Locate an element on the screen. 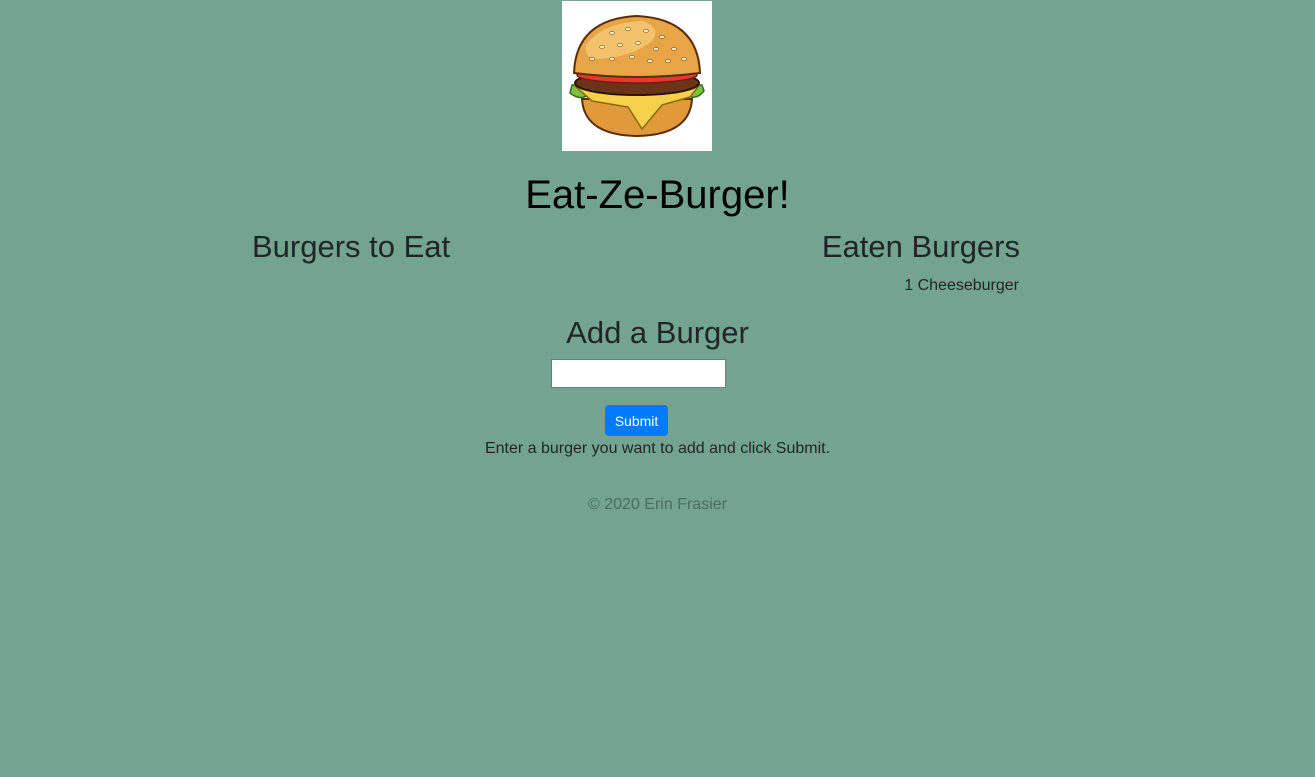 The width and height of the screenshot is (1315, 777). add-burger-heading: Add a Burger is located at coordinates (657, 332).